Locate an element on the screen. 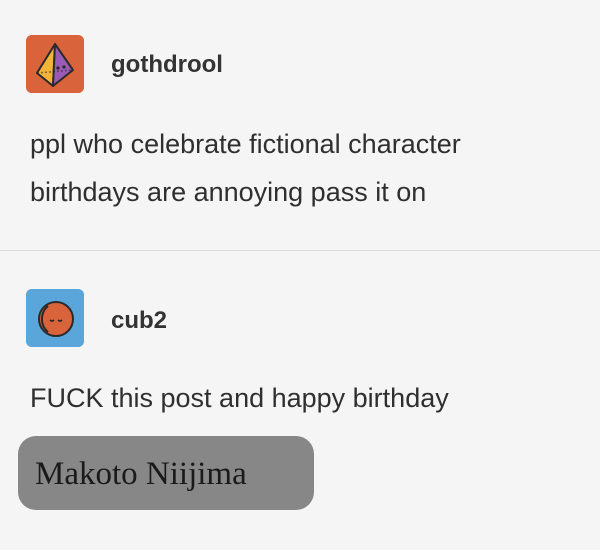 The height and width of the screenshot is (550, 600). post-body-line: birthdays are annoying pass it on is located at coordinates (228, 192).